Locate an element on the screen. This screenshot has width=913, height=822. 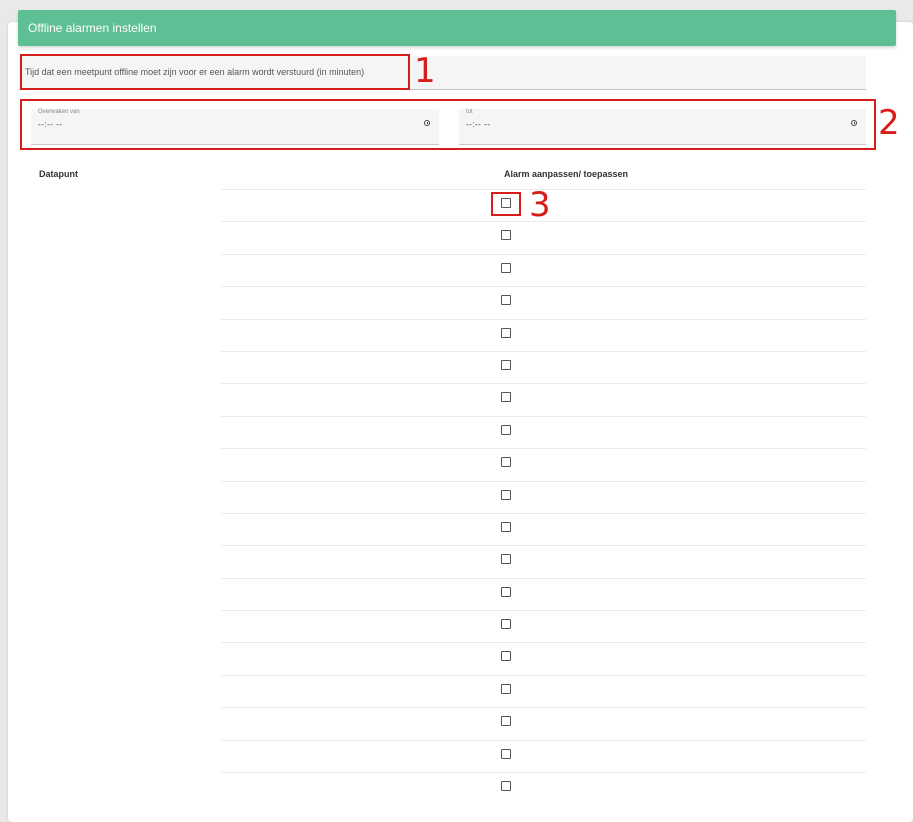
annotation-number-2: 2 is located at coordinates (889, 123).